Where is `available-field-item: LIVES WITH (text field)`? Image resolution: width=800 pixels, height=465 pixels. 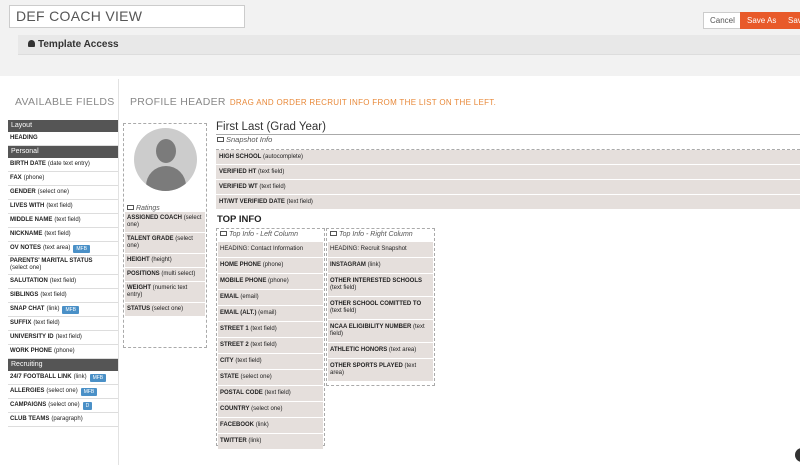
available-field-item: LIVES WITH (text field) is located at coordinates (63, 207).